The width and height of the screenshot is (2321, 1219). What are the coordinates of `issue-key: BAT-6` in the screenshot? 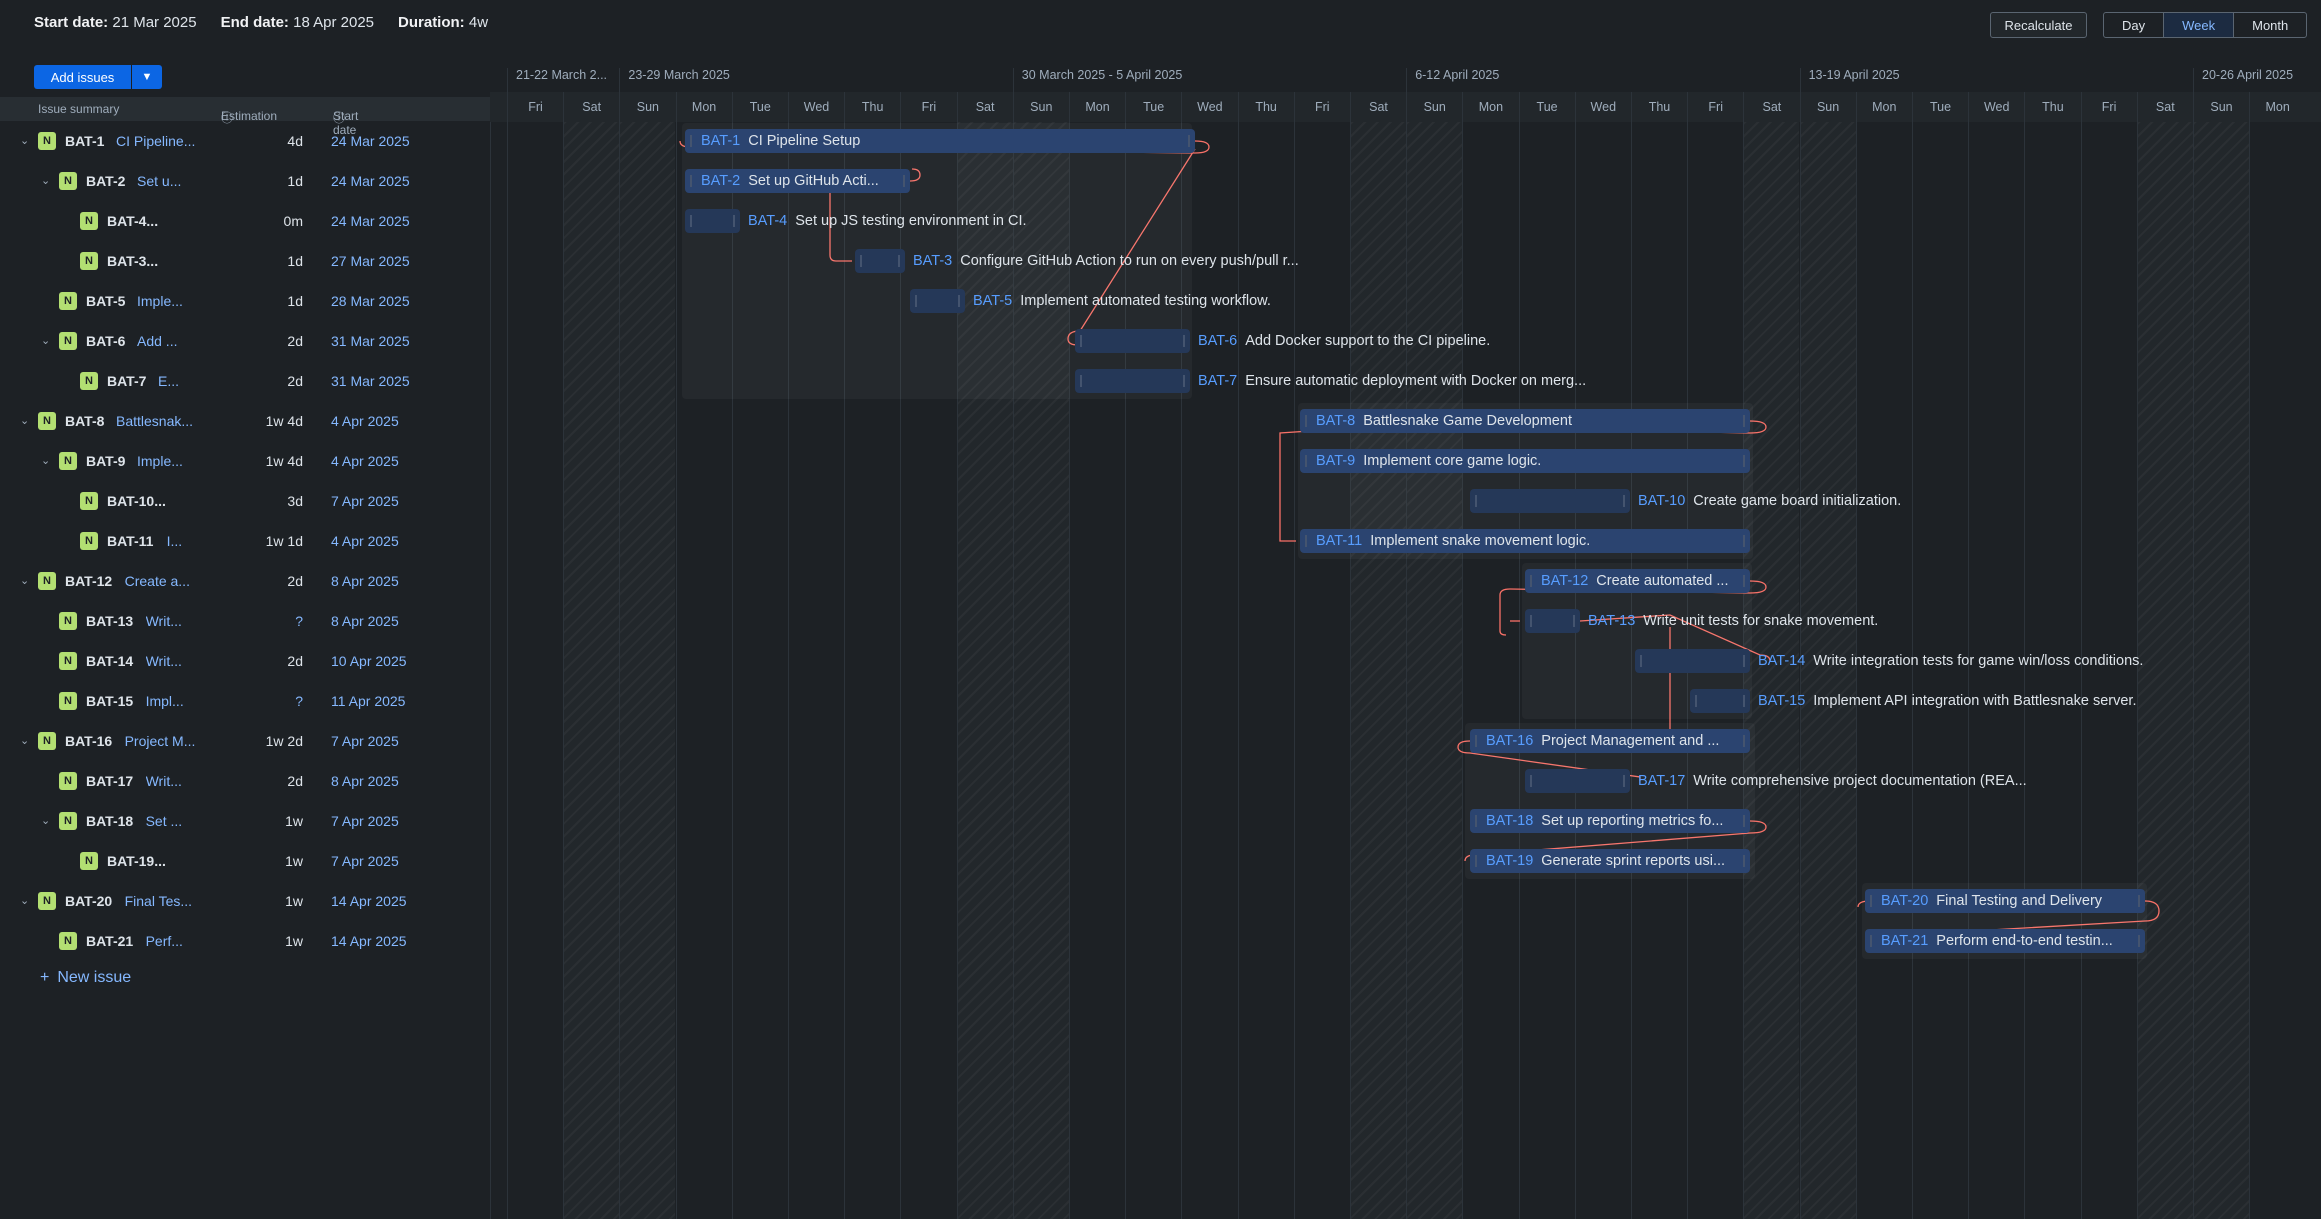 It's located at (105, 341).